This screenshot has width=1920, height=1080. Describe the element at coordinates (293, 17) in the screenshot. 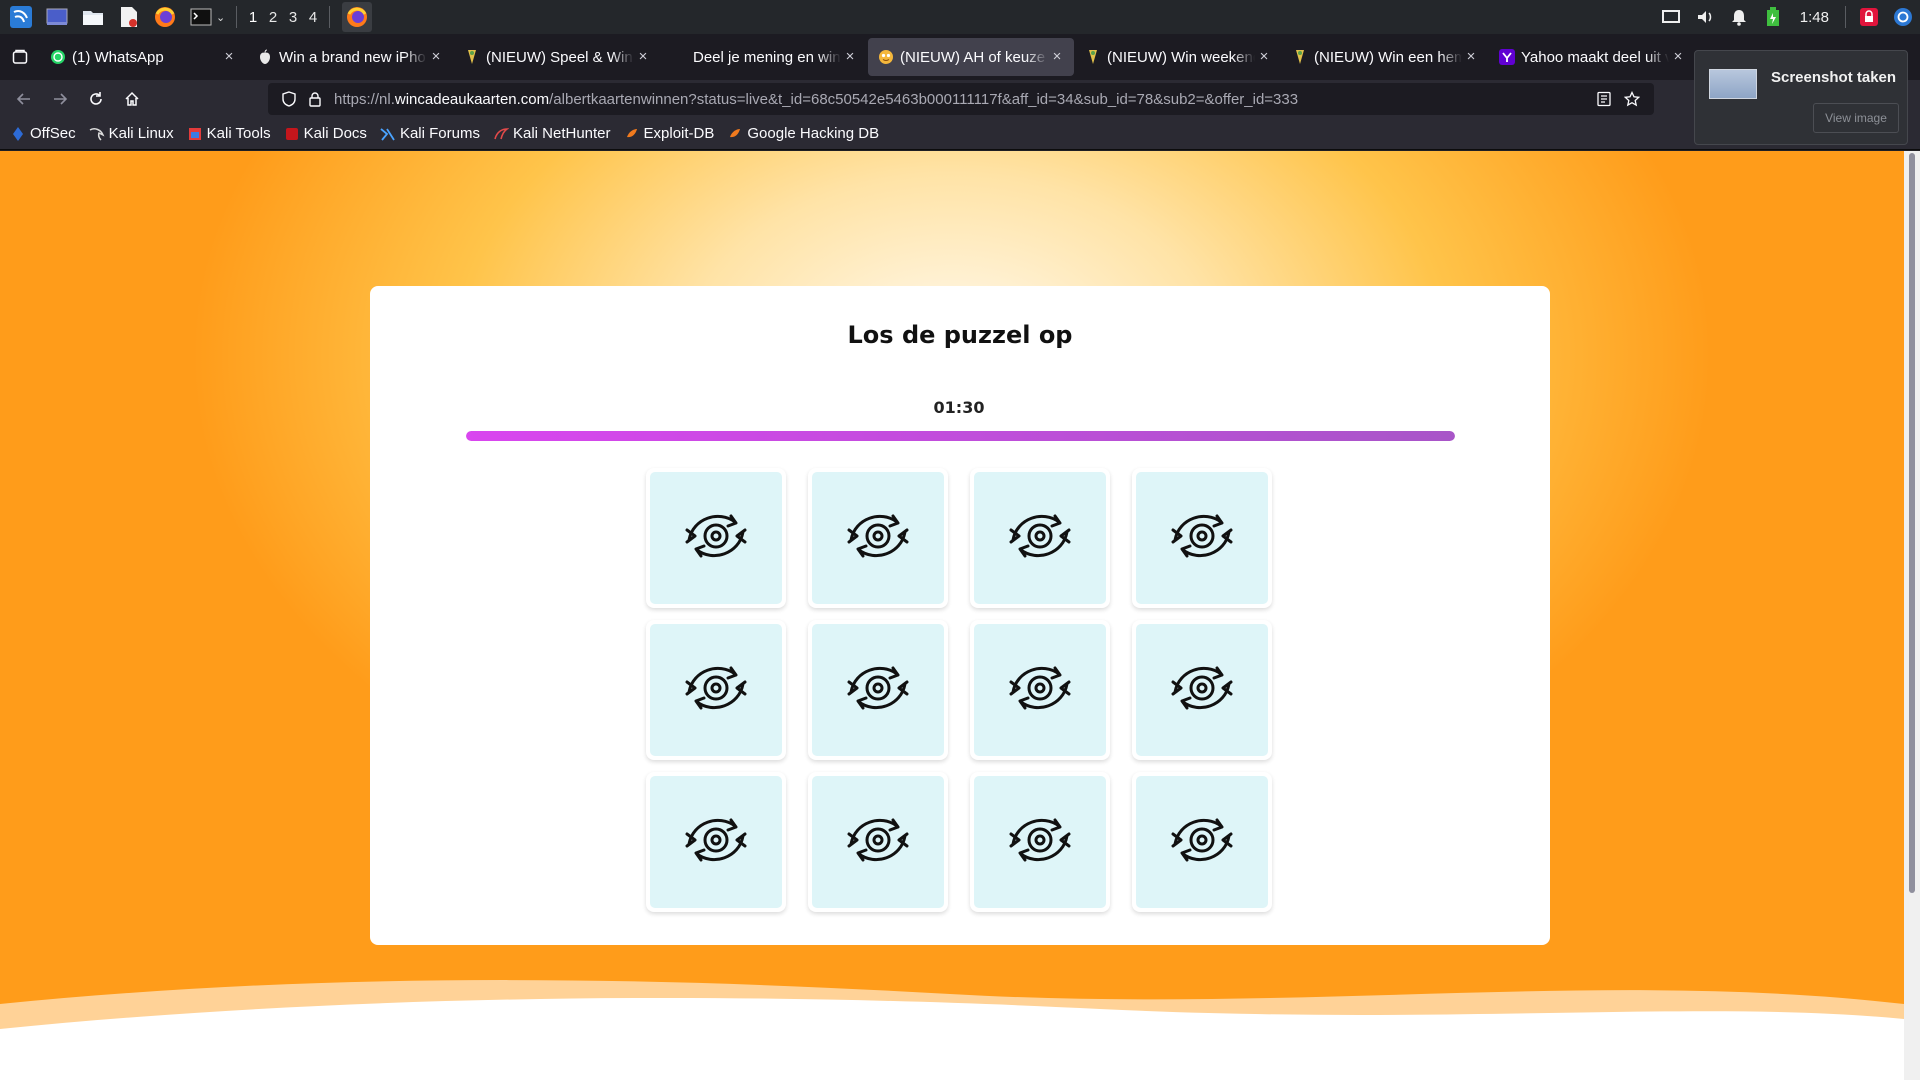

I see `workspace-3: 3` at that location.